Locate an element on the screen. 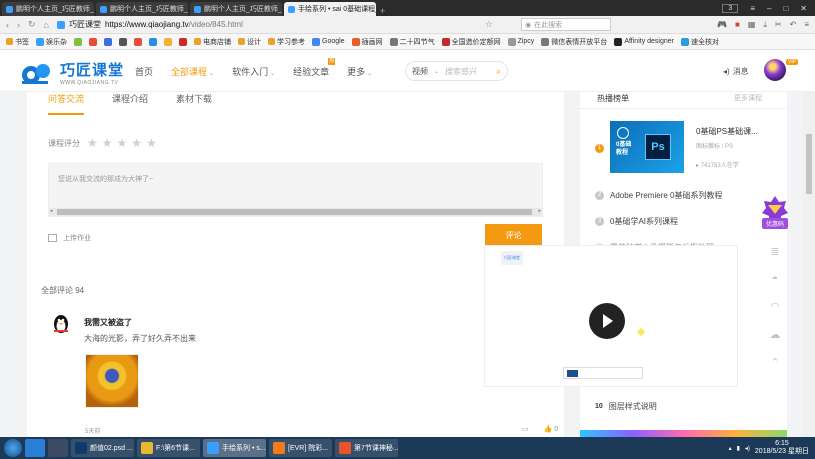 The image size is (815, 459). reply-icon: ▭ is located at coordinates (525, 429).